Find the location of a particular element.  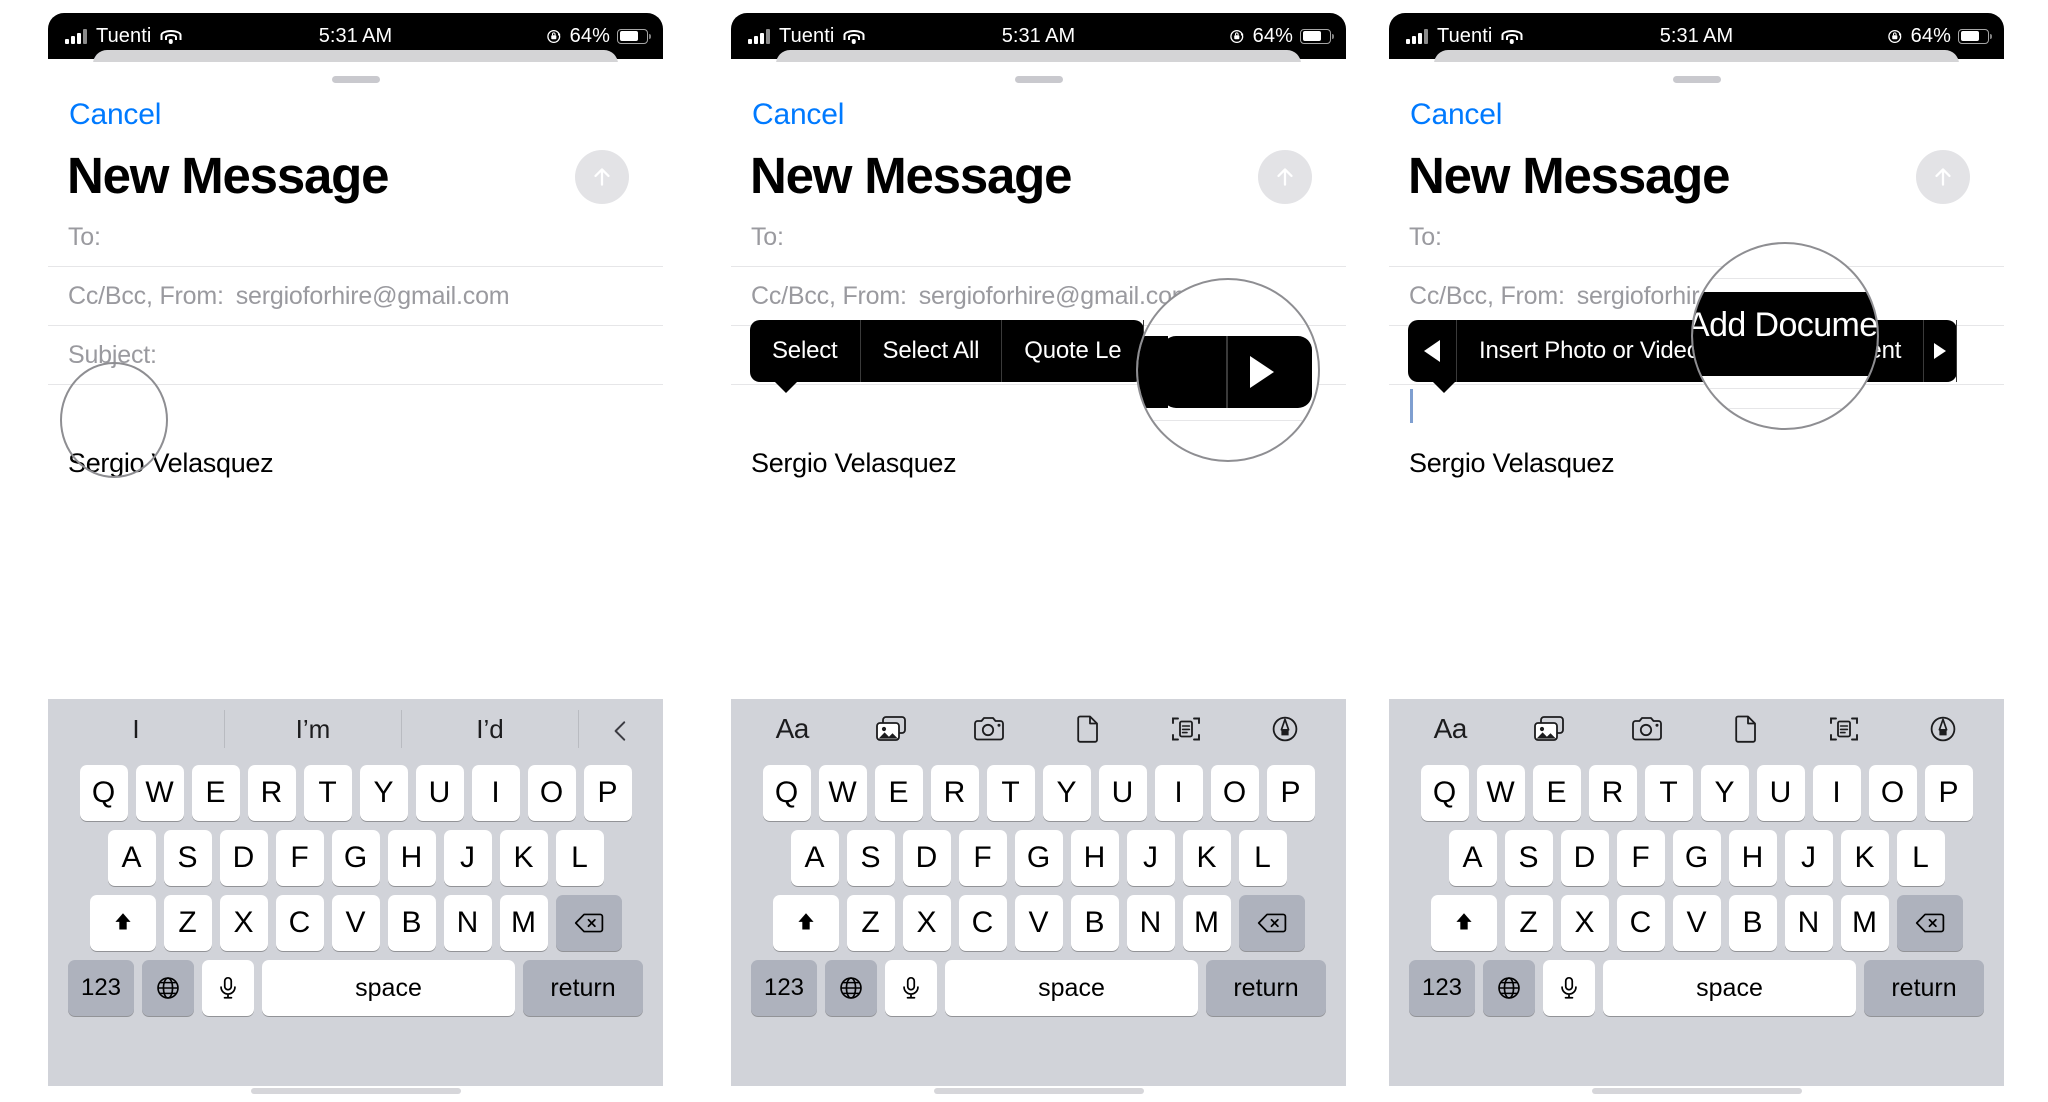

scan-document-icon is located at coordinates (1844, 729).